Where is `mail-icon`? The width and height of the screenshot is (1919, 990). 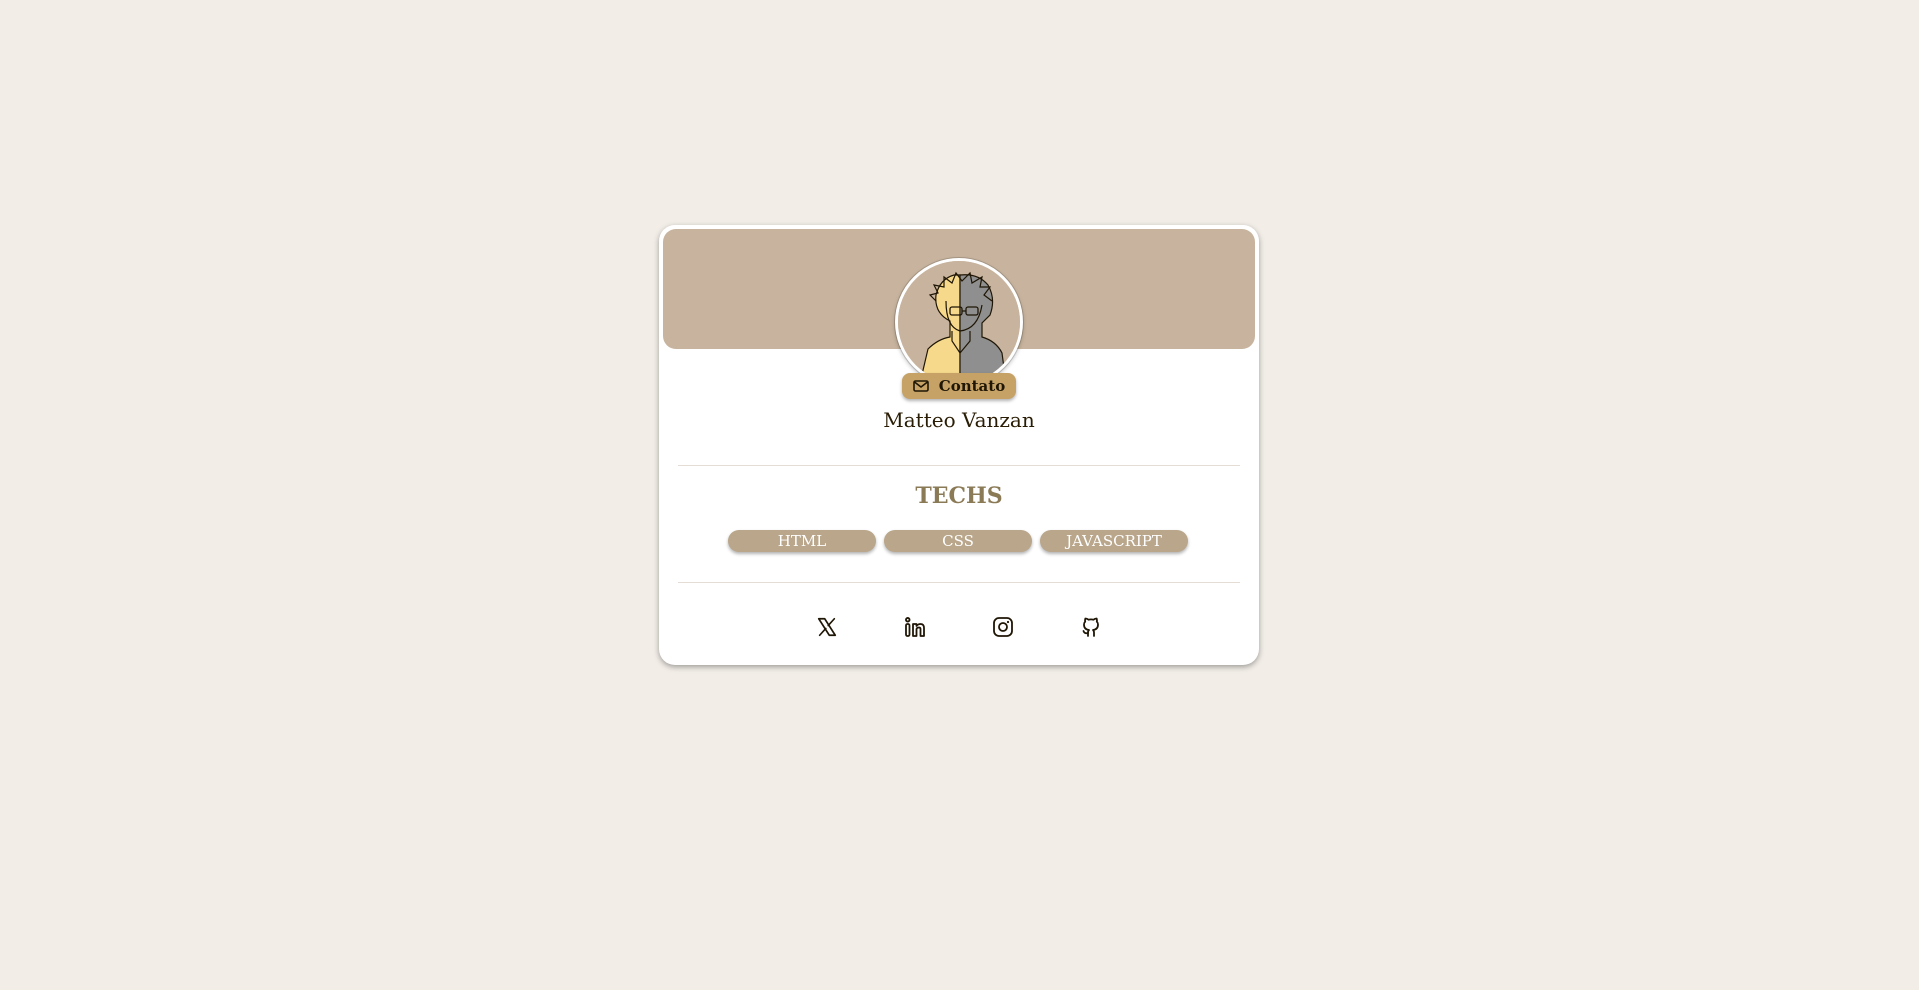 mail-icon is located at coordinates (920, 386).